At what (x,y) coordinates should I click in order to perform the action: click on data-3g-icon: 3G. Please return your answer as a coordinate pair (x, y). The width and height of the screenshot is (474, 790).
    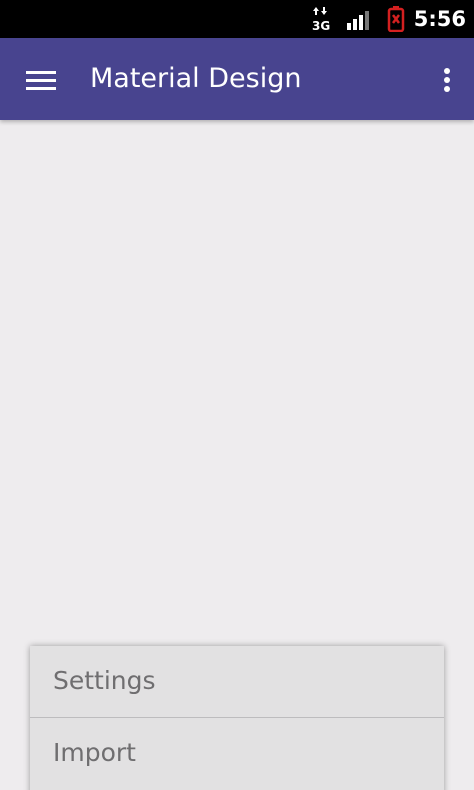
    Looking at the image, I should click on (321, 19).